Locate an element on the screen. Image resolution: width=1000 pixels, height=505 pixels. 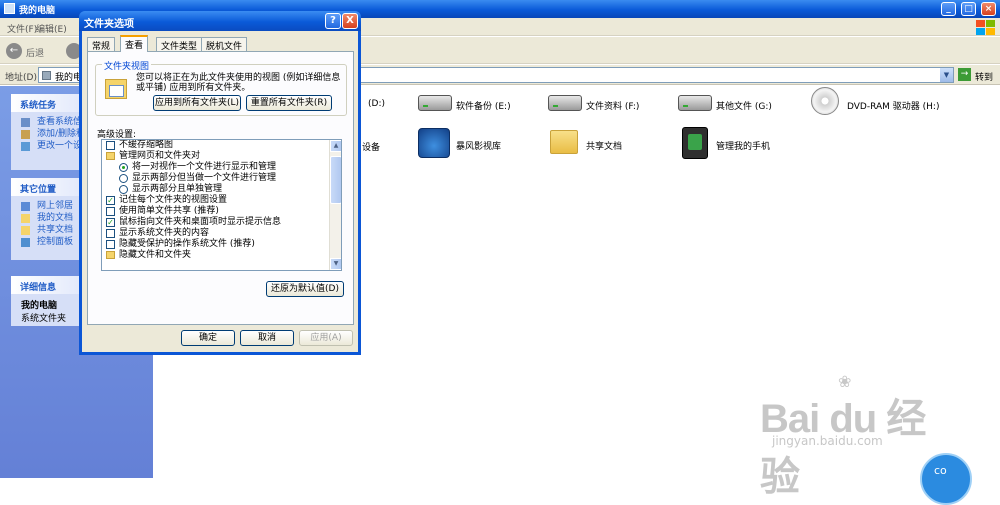
folder-views-description: 您可以将正在为此文件夹使用的视图 (例如详细信息或平铺) 应用到所有文件夹。 is located at coordinates (238, 83).